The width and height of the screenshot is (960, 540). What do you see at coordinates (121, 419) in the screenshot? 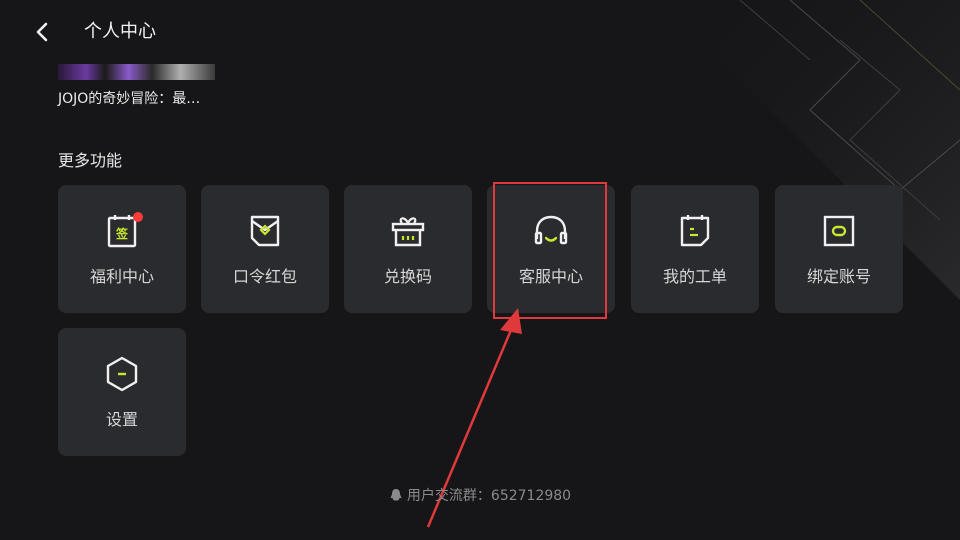
I see `tile-label: 设置` at bounding box center [121, 419].